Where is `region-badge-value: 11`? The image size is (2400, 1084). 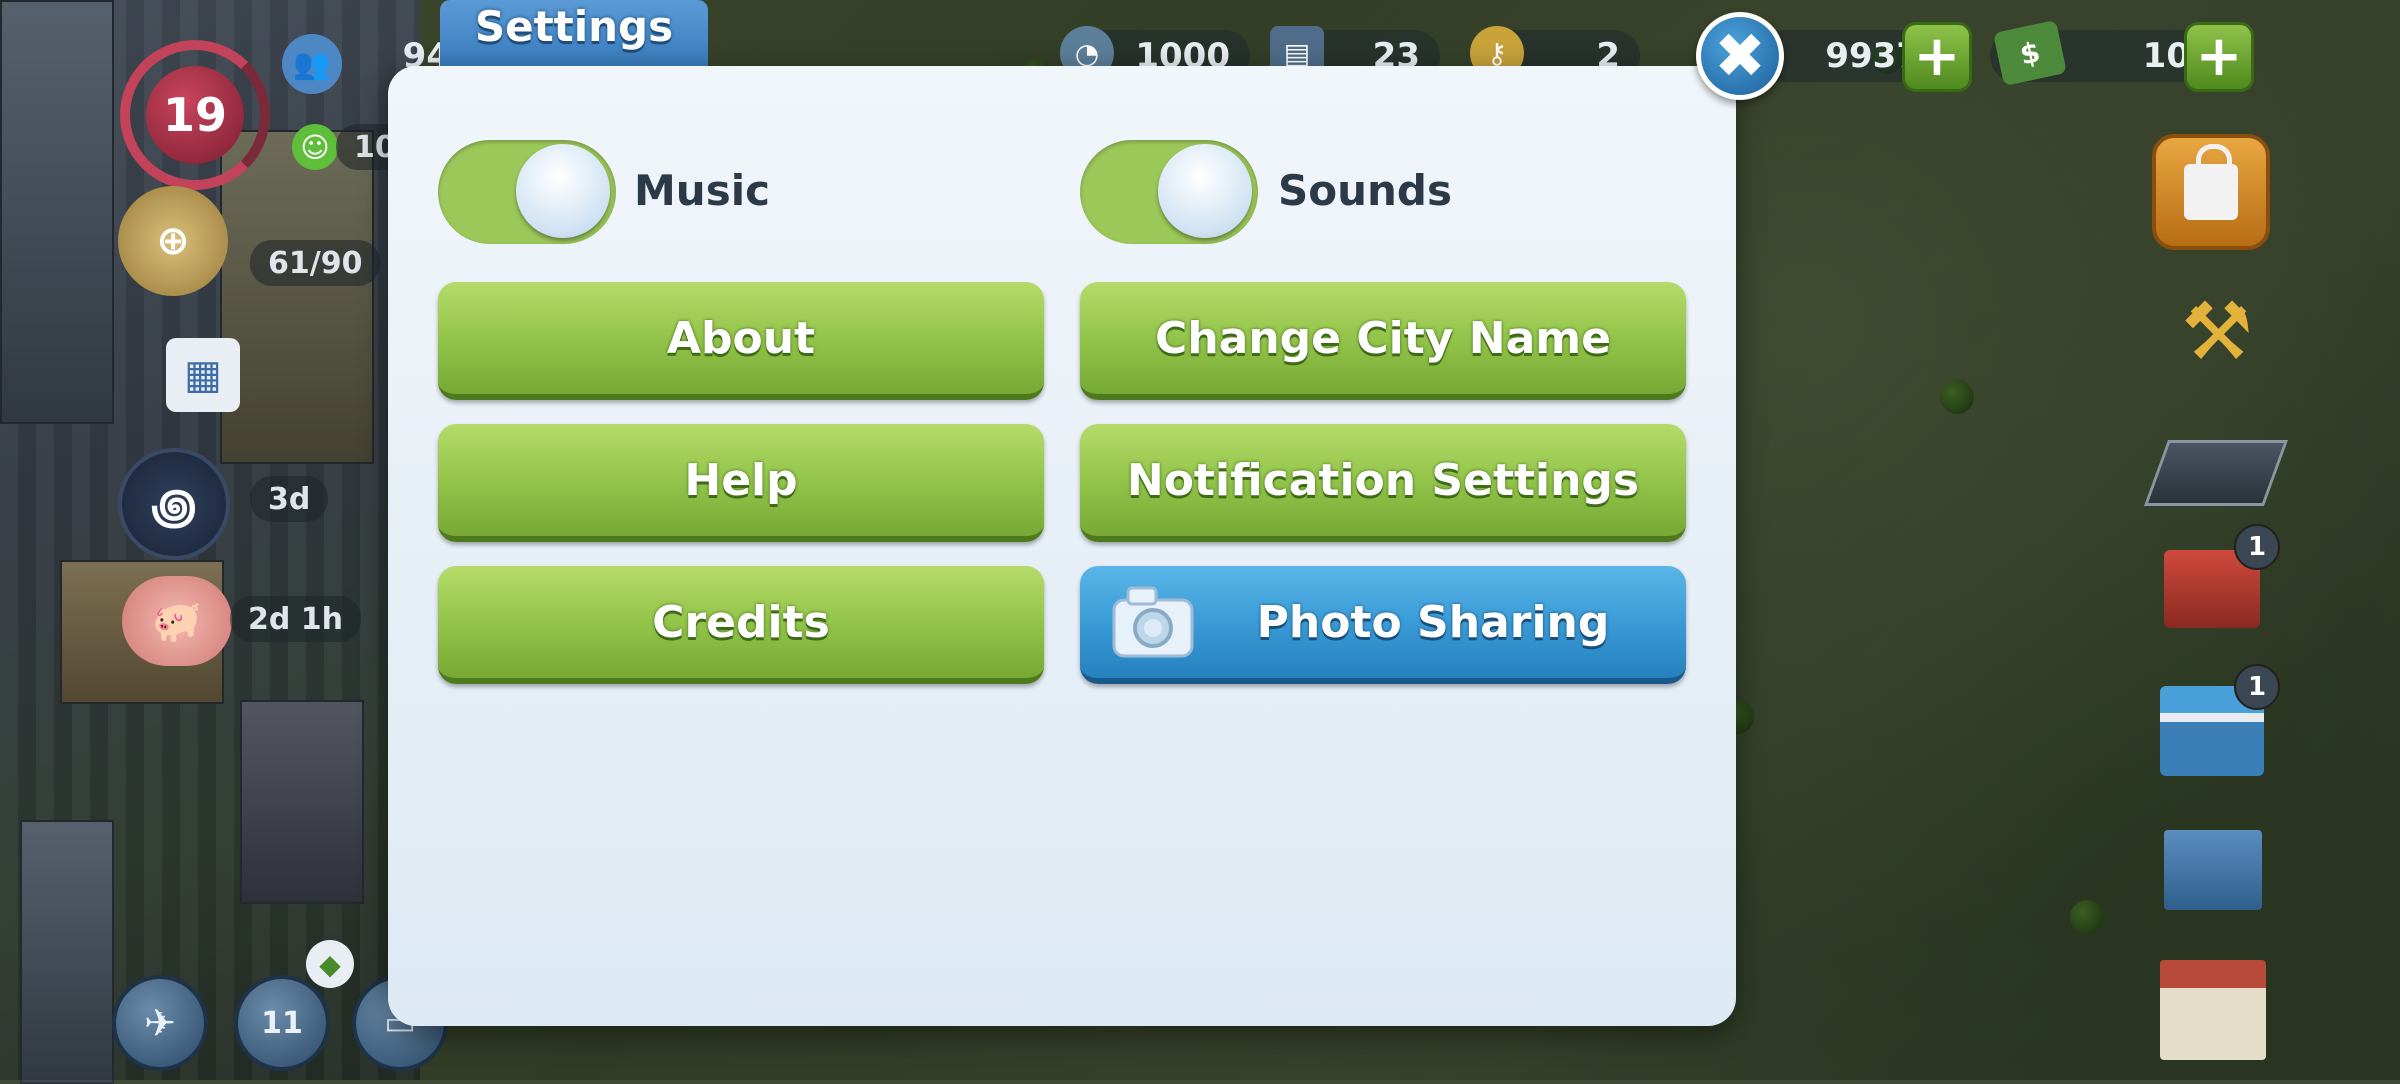 region-badge-value: 11 is located at coordinates (282, 1023).